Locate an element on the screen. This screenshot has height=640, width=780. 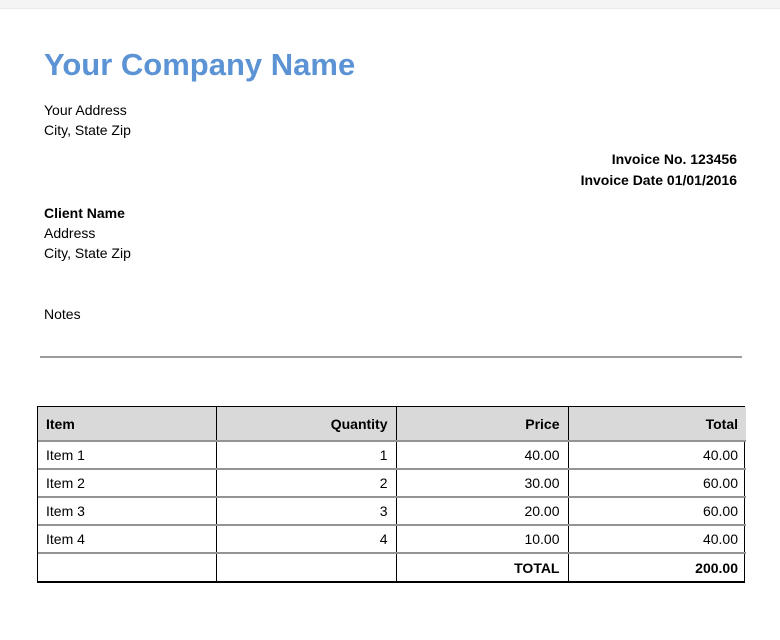
client-name: Client Name is located at coordinates (84, 213).